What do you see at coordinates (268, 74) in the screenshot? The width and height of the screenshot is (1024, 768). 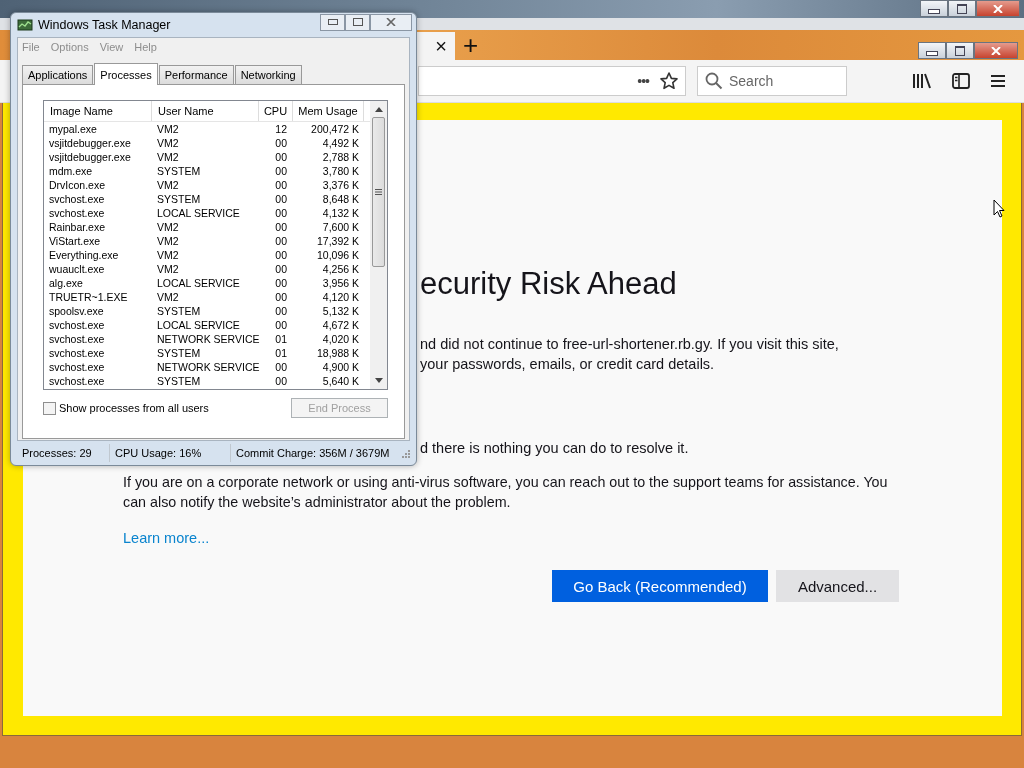 I see `tab: Networking` at bounding box center [268, 74].